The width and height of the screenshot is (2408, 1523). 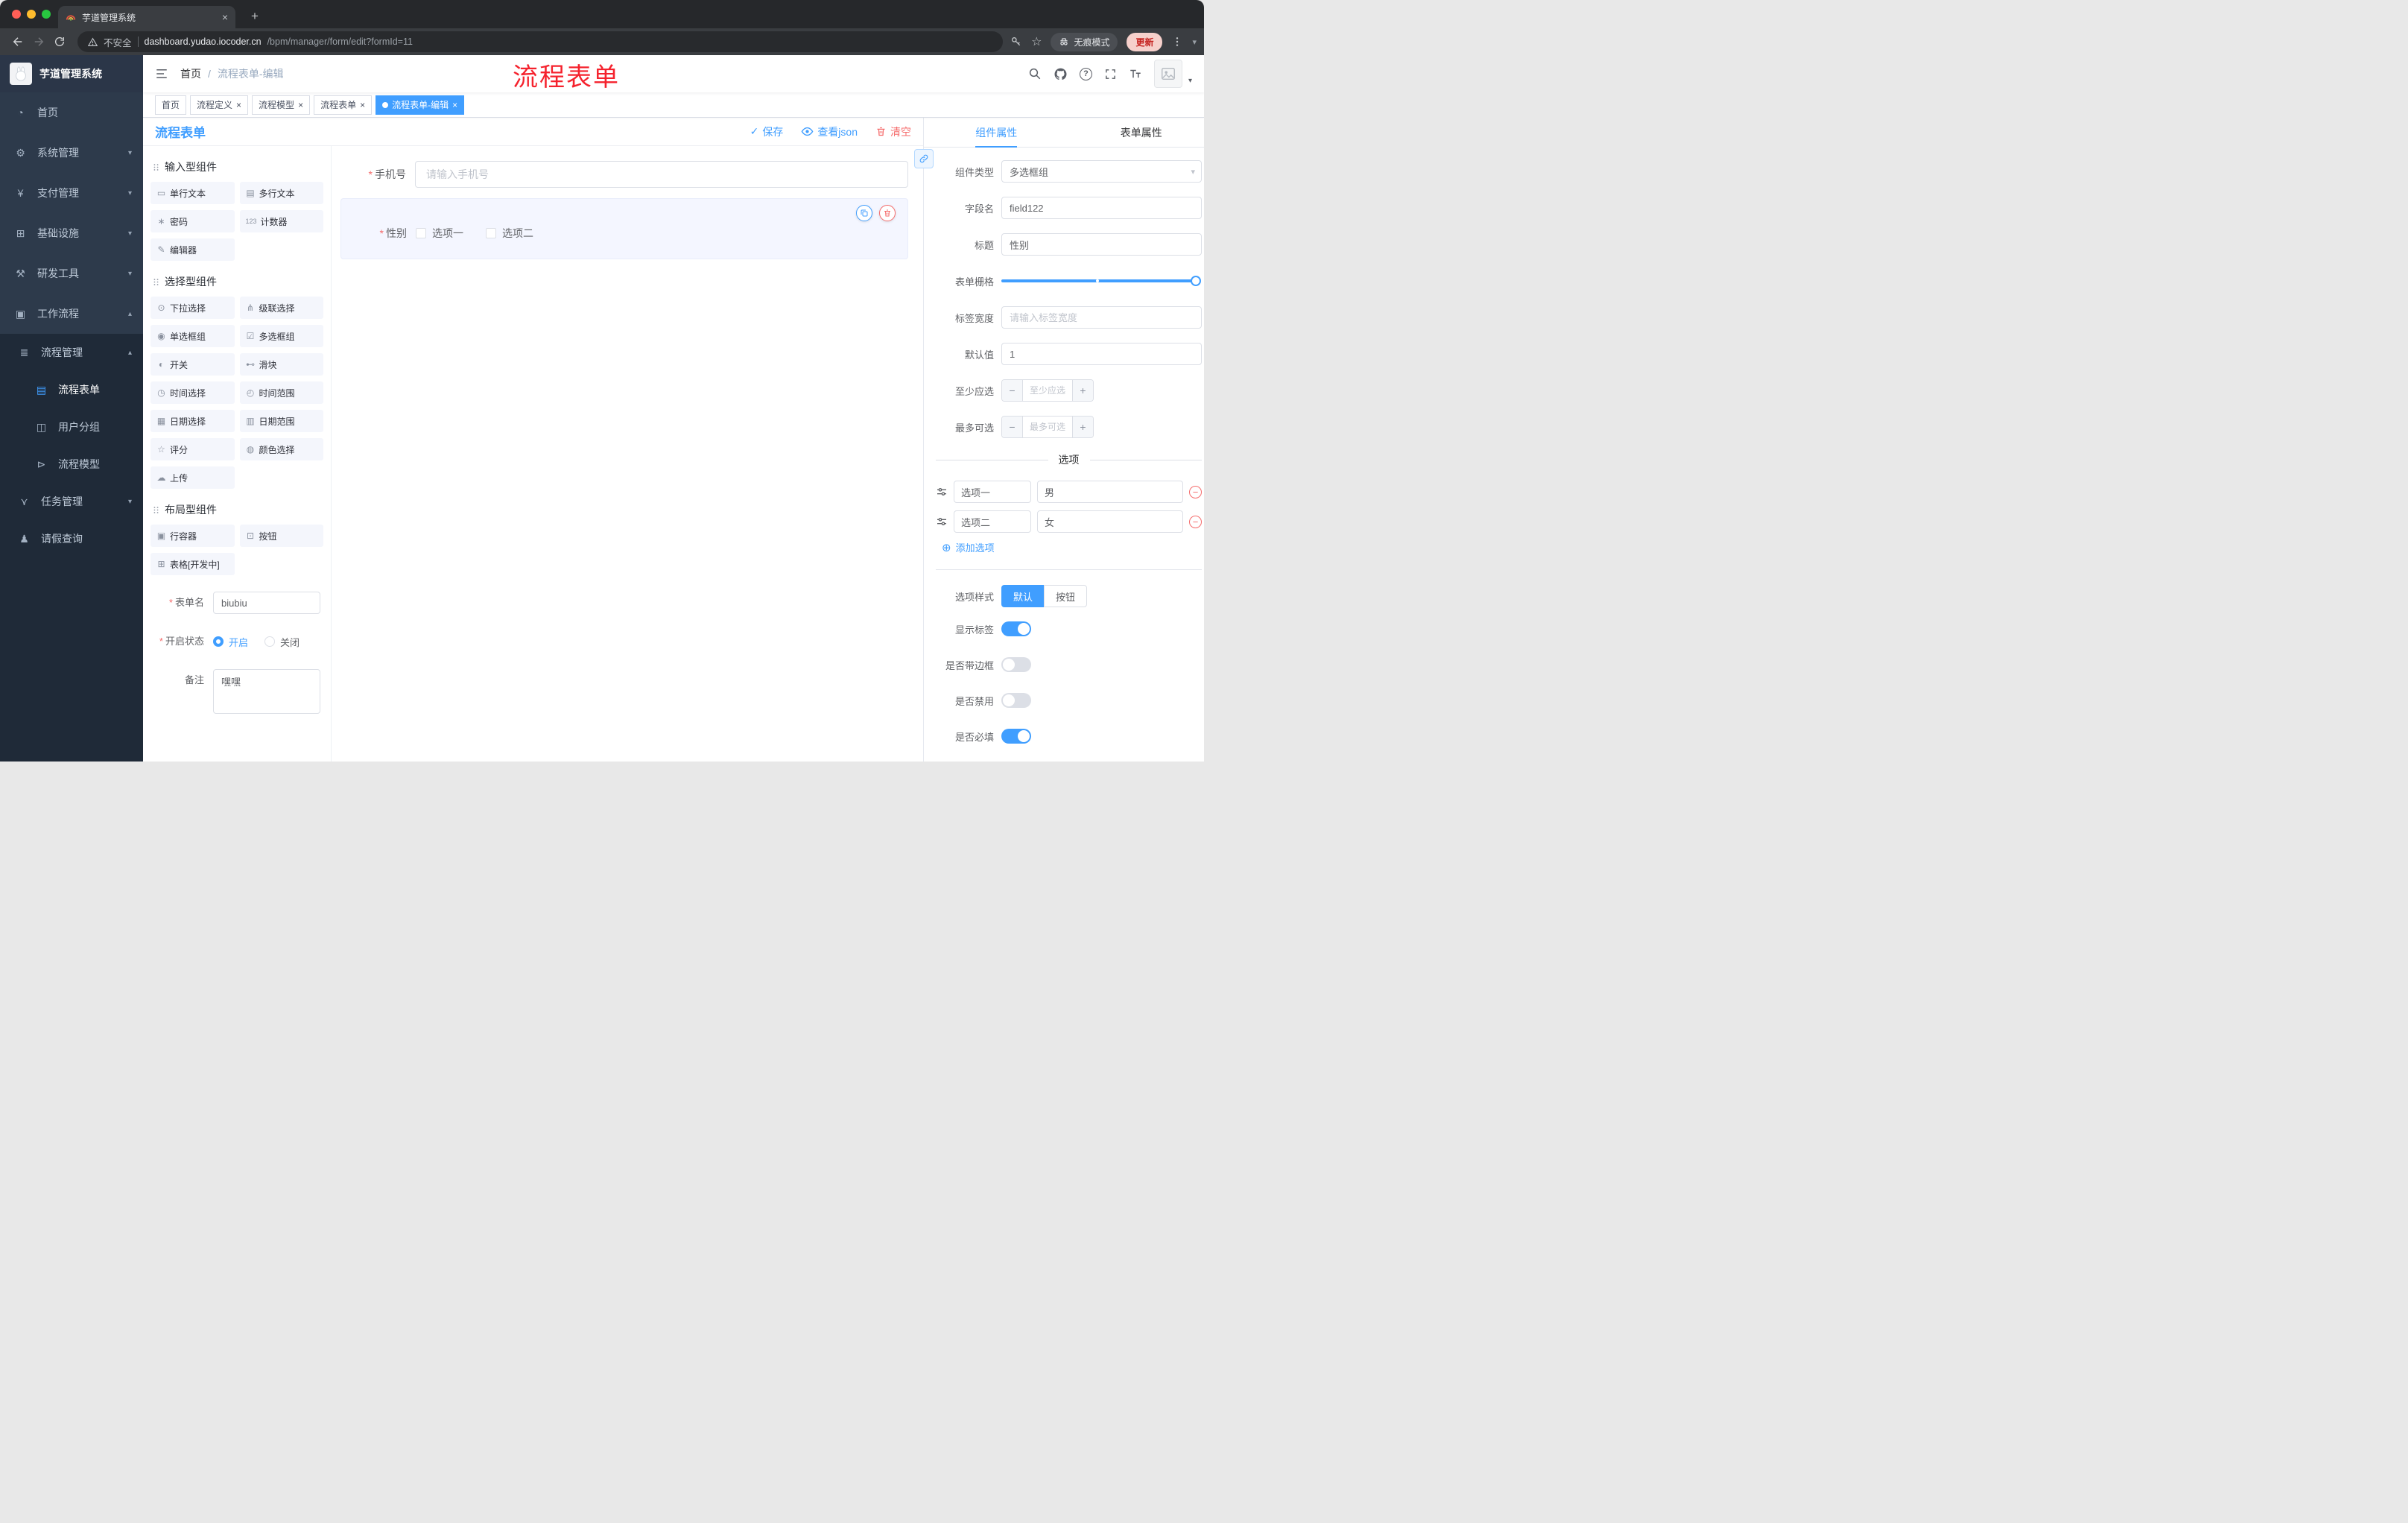 I want to click on palette-item-counter: 123 计数器, so click(x=281, y=221).